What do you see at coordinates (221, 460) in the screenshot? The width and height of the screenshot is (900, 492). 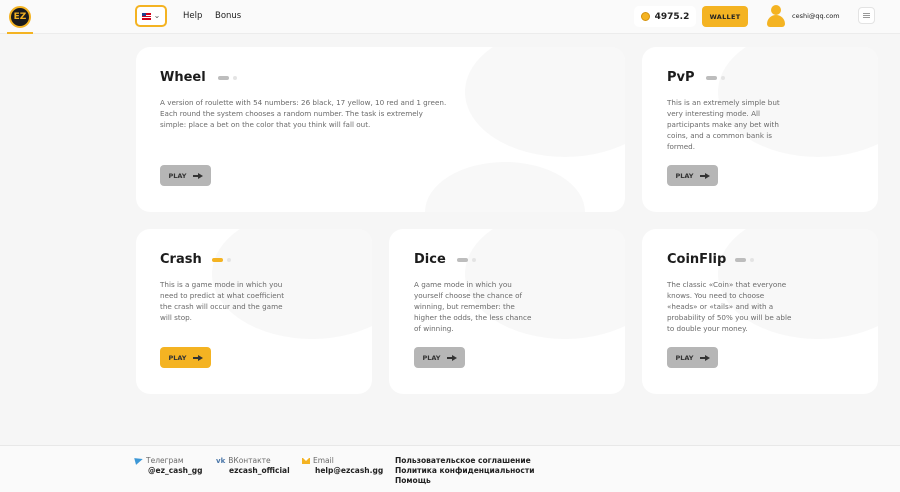 I see `vk-icon: vk` at bounding box center [221, 460].